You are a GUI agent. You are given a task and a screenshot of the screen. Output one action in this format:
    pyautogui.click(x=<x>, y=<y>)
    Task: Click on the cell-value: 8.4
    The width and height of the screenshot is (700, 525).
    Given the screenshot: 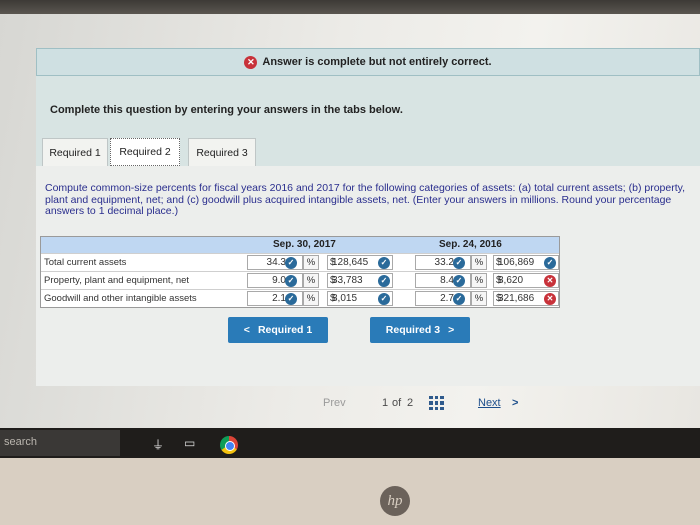 What is the action you would take?
    pyautogui.click(x=447, y=280)
    